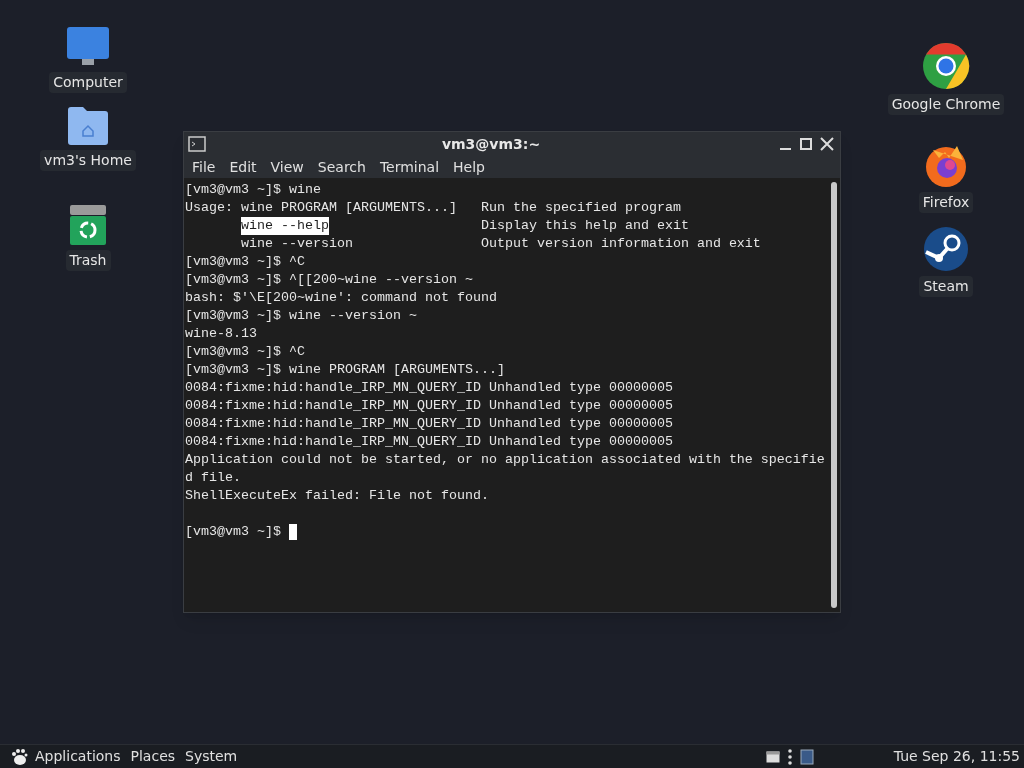 This screenshot has height=768, width=1024. Describe the element at coordinates (88, 260) in the screenshot. I see `desktop-icon-label: Trash` at that location.